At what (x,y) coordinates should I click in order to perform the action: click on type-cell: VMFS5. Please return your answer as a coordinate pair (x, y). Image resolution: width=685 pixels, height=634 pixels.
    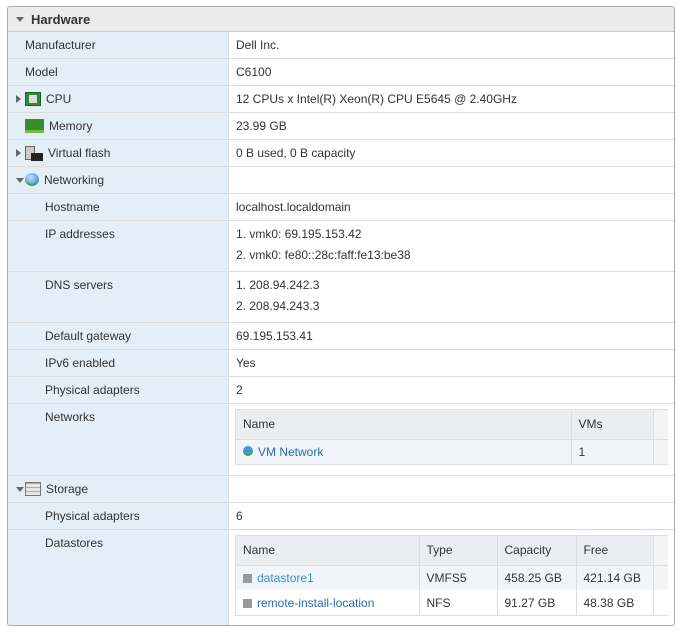
    Looking at the image, I should click on (458, 577).